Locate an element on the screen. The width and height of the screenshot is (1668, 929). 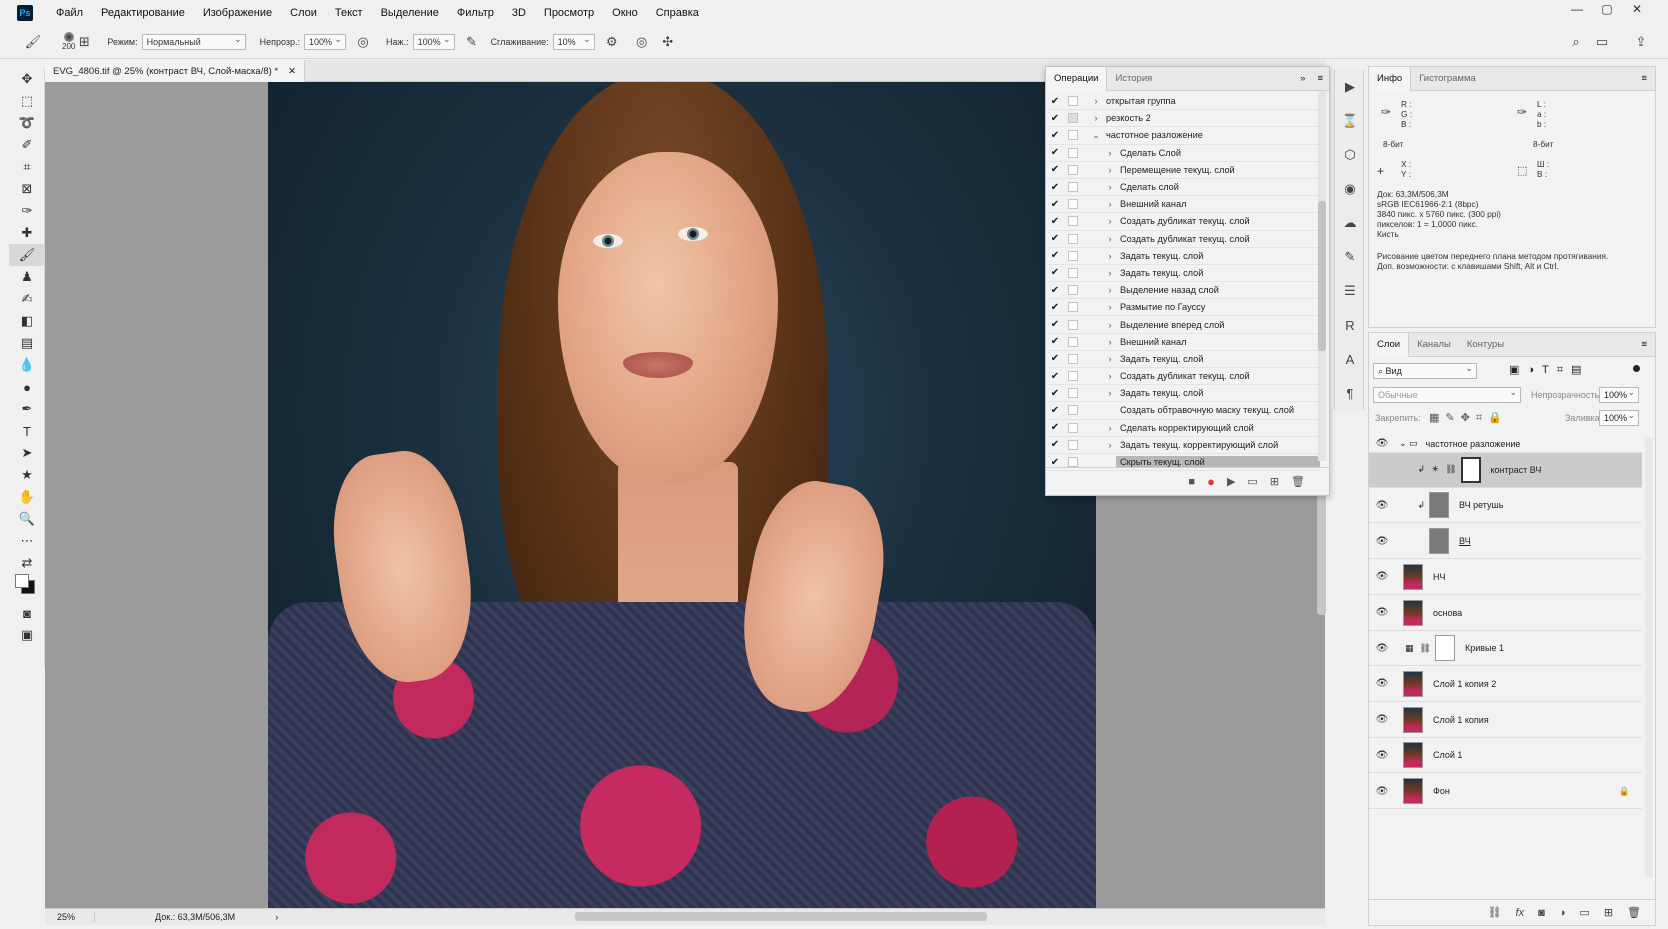
collapse-icon: » is located at coordinates (1302, 78).